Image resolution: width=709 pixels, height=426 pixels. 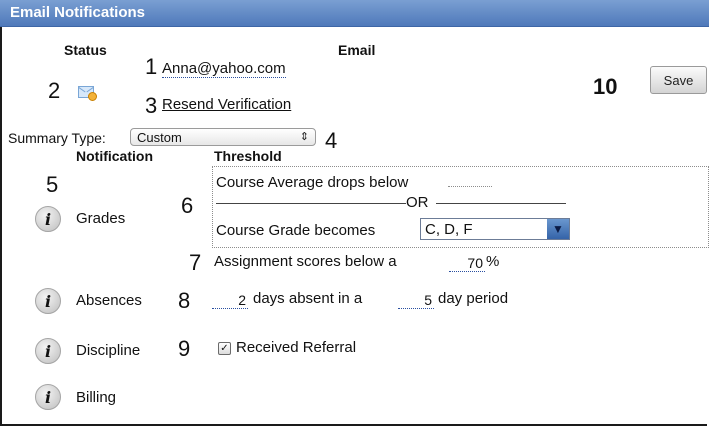 What do you see at coordinates (52, 184) in the screenshot?
I see `marker-5: 5` at bounding box center [52, 184].